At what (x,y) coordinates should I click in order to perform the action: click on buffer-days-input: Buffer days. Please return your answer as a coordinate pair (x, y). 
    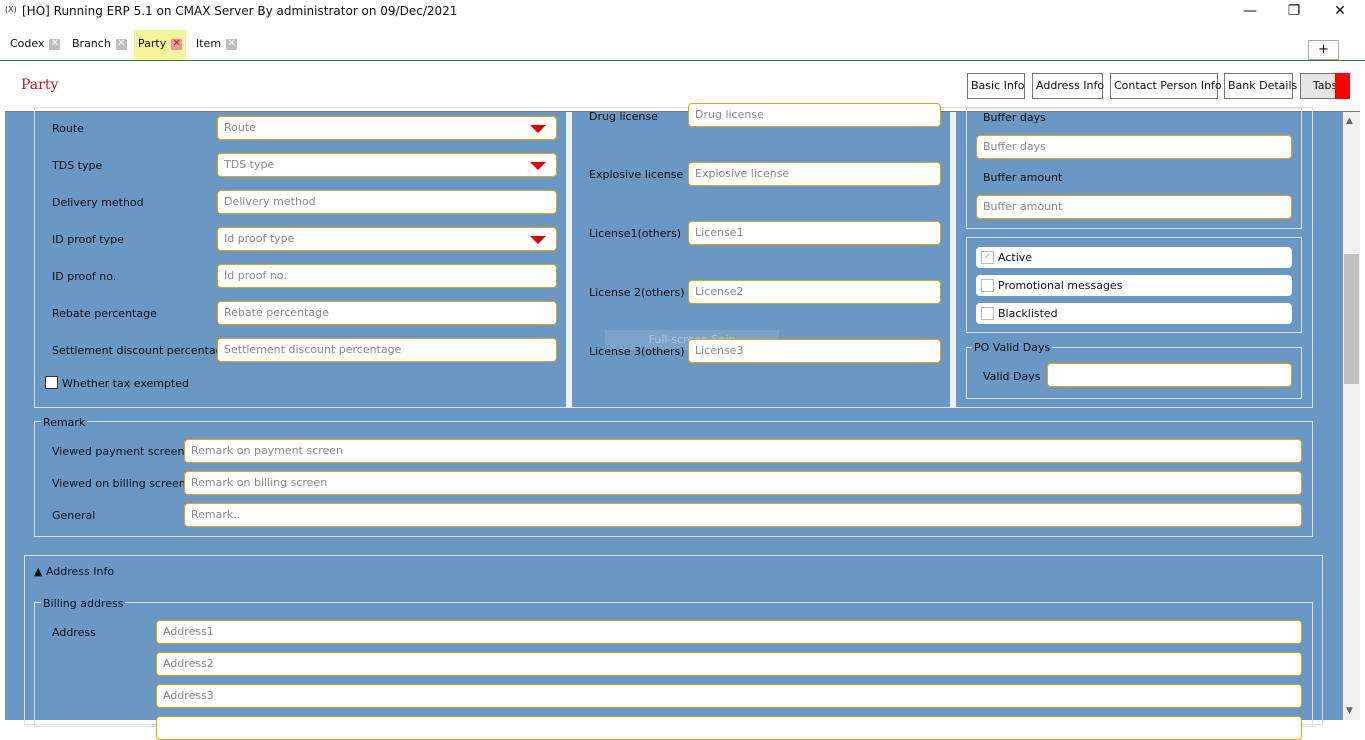
    Looking at the image, I should click on (1134, 147).